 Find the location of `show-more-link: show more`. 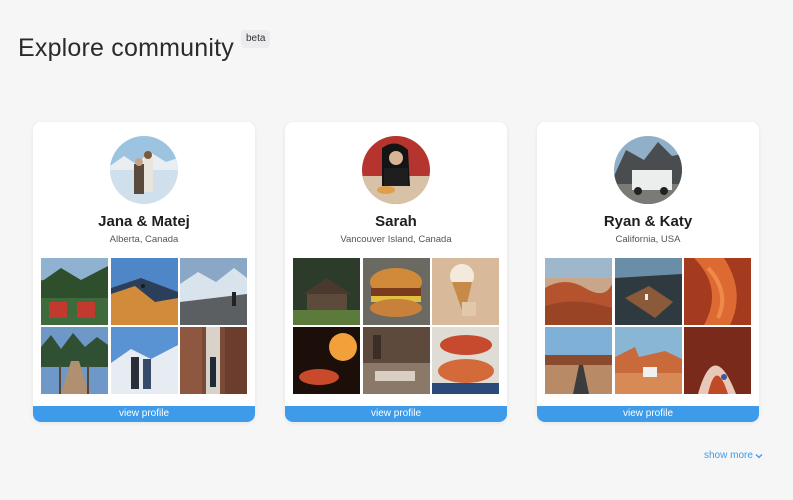

show-more-link: show more is located at coordinates (733, 455).